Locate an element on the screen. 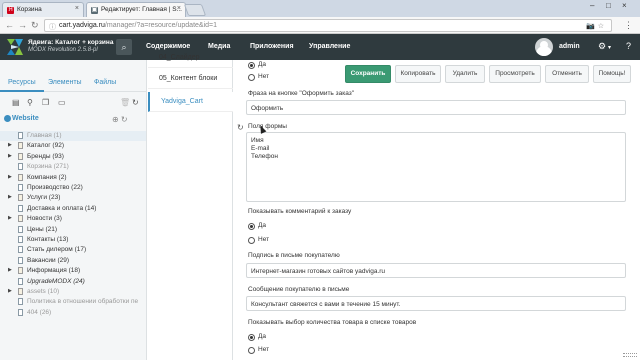 Image resolution: width=640 pixels, height=360 pixels. tree-node: ▶ Компания (2) is located at coordinates (73, 178).